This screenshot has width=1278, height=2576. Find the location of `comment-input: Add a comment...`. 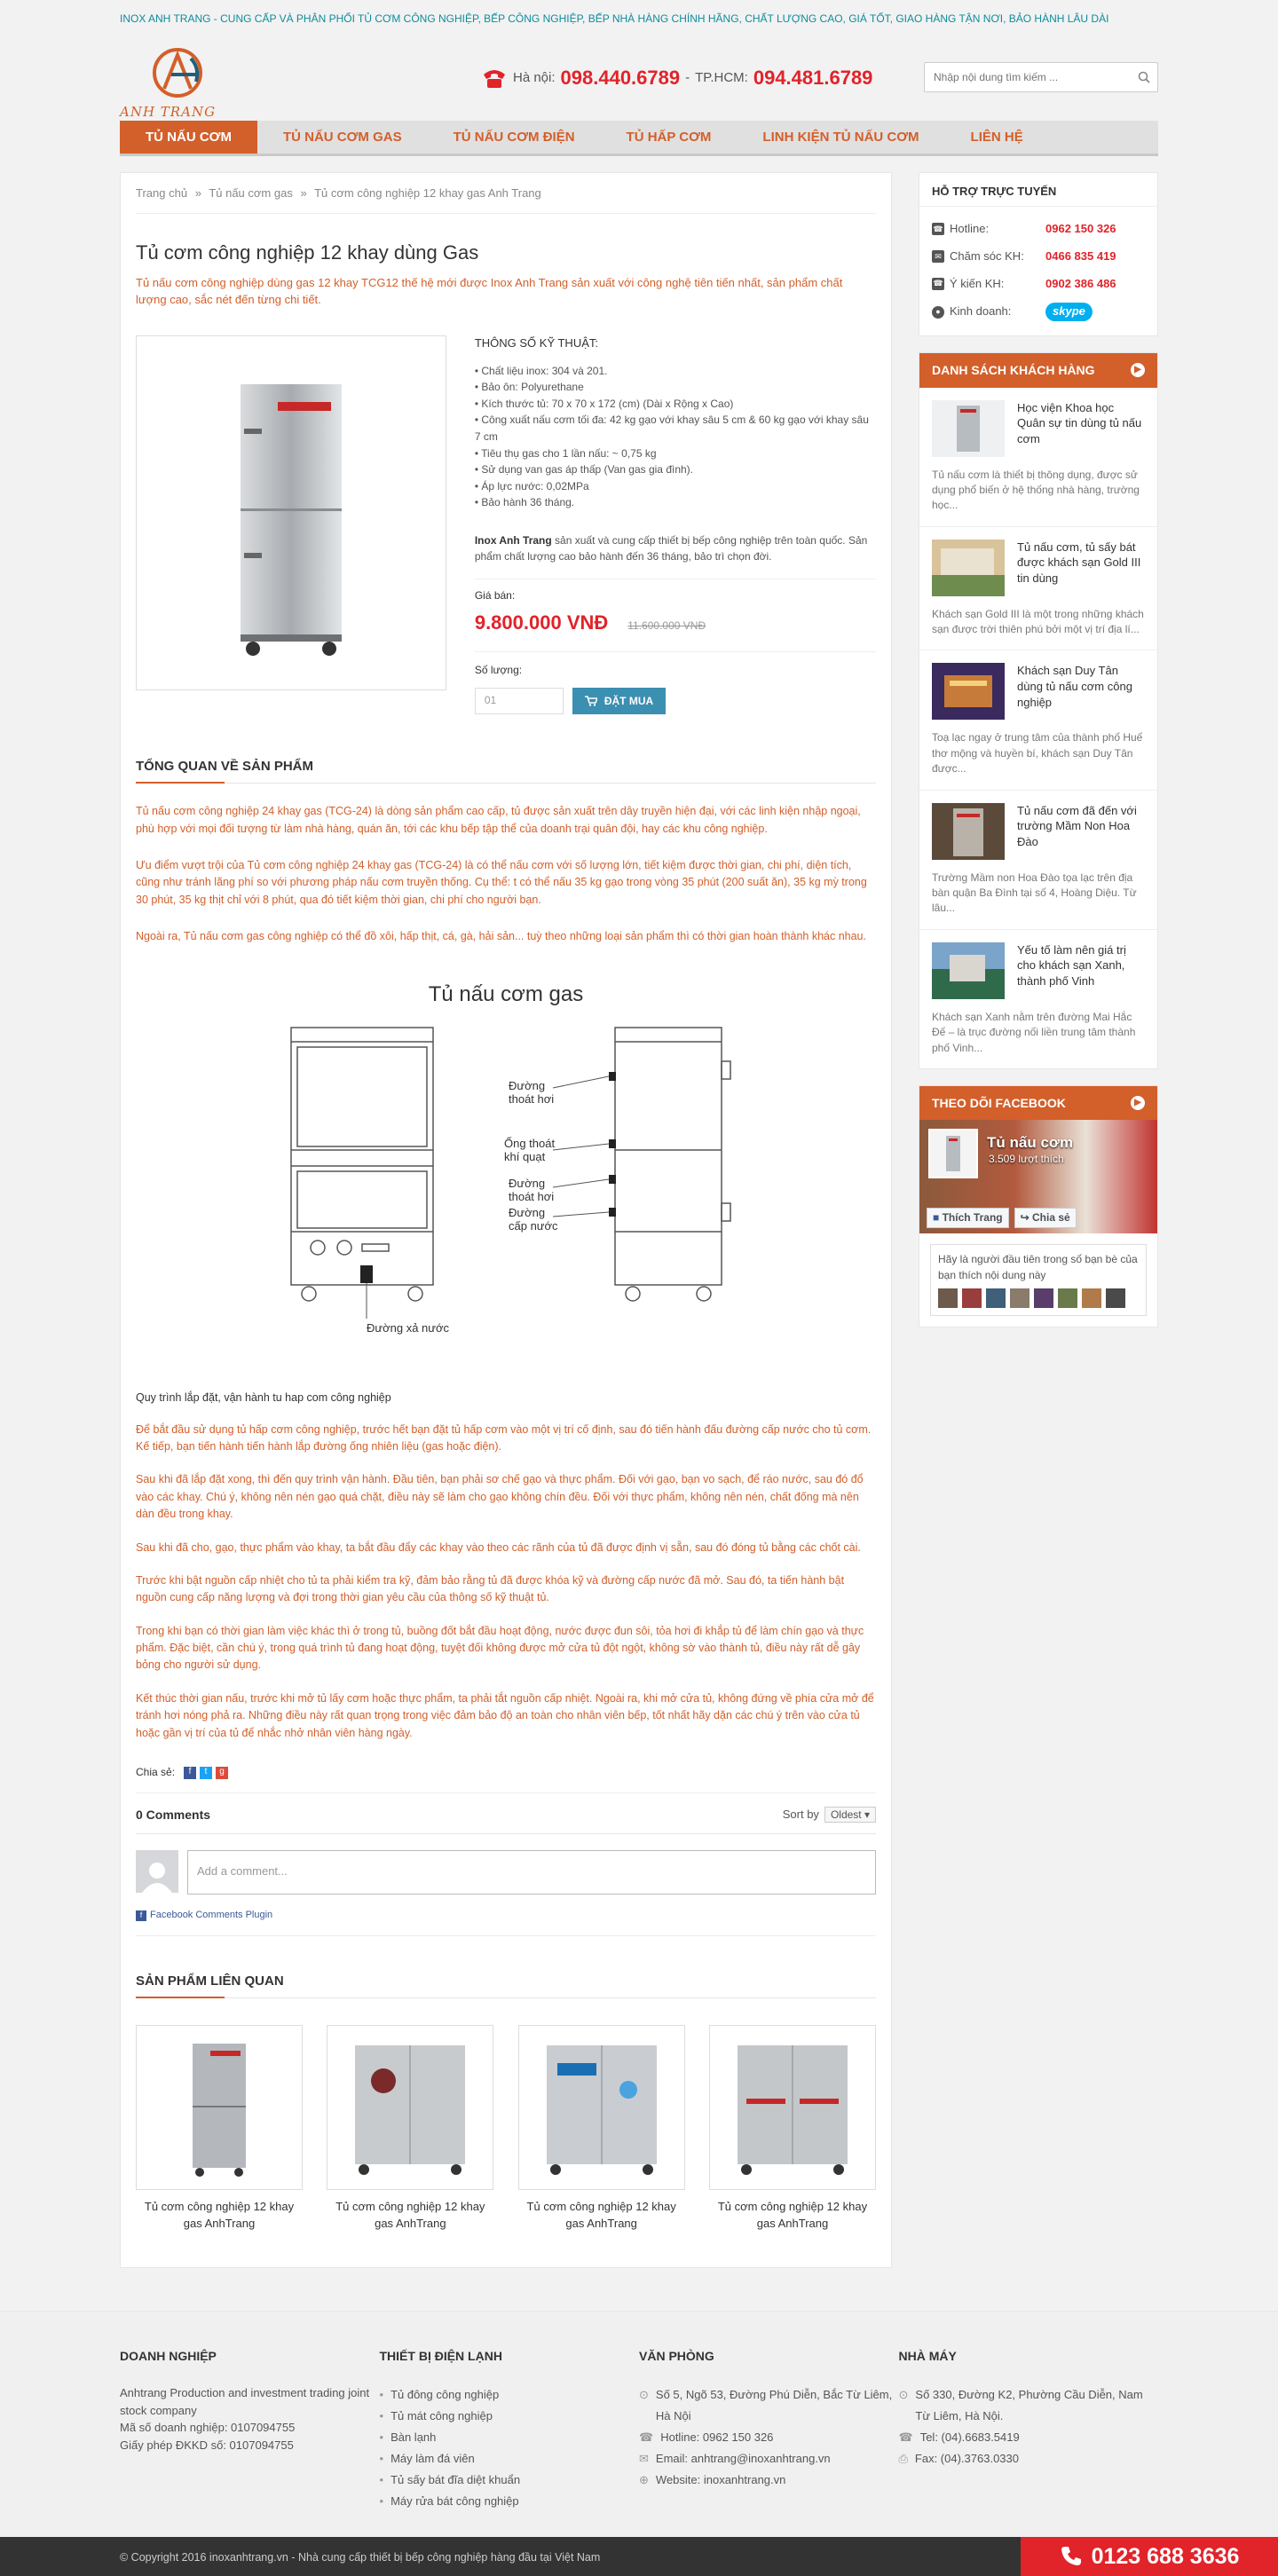

comment-input: Add a comment... is located at coordinates (531, 1872).